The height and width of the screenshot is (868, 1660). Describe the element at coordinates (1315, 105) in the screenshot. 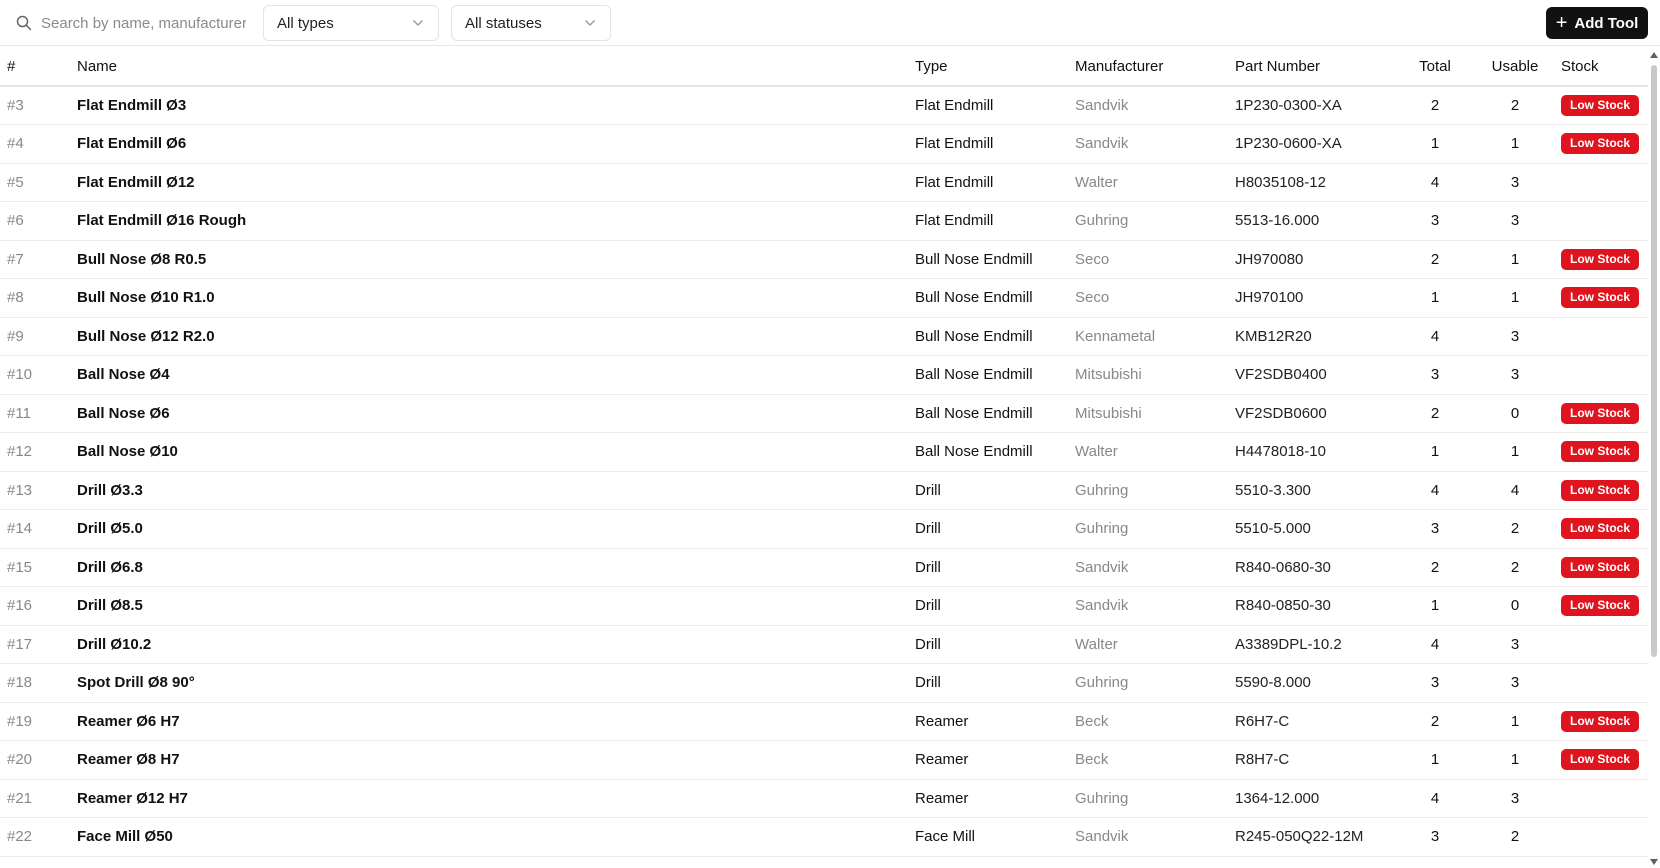

I see `row-part-number: 1P230-0300-XA` at that location.